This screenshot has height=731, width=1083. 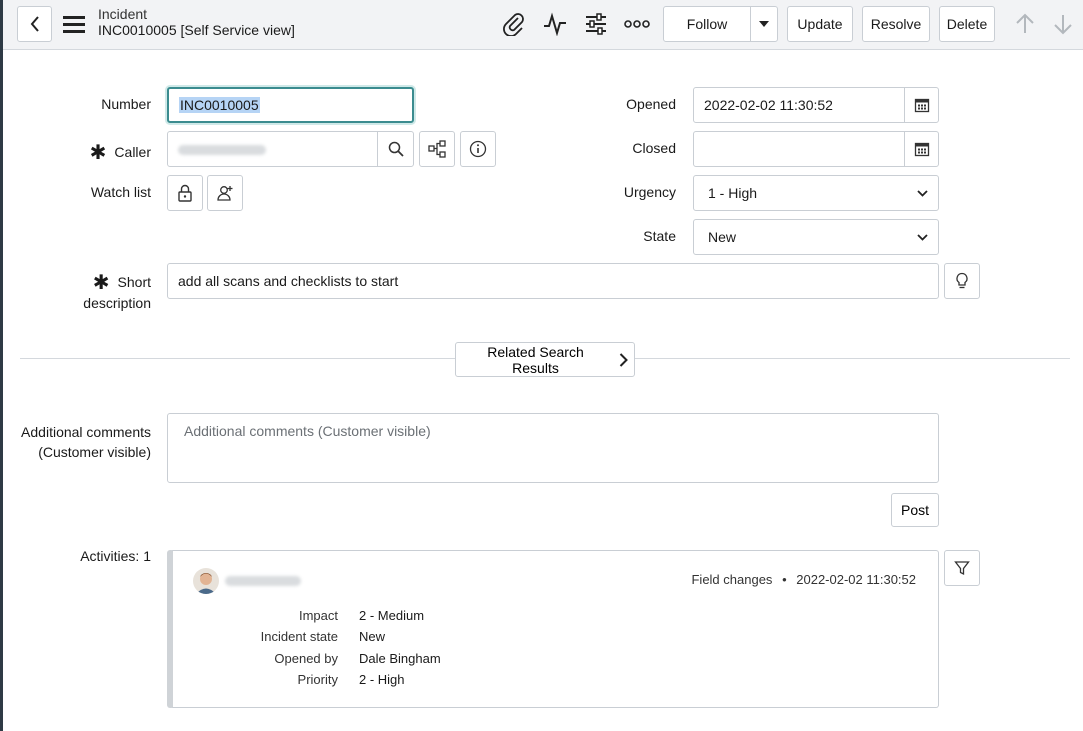 What do you see at coordinates (896, 24) in the screenshot?
I see `resolve-button: Resolve` at bounding box center [896, 24].